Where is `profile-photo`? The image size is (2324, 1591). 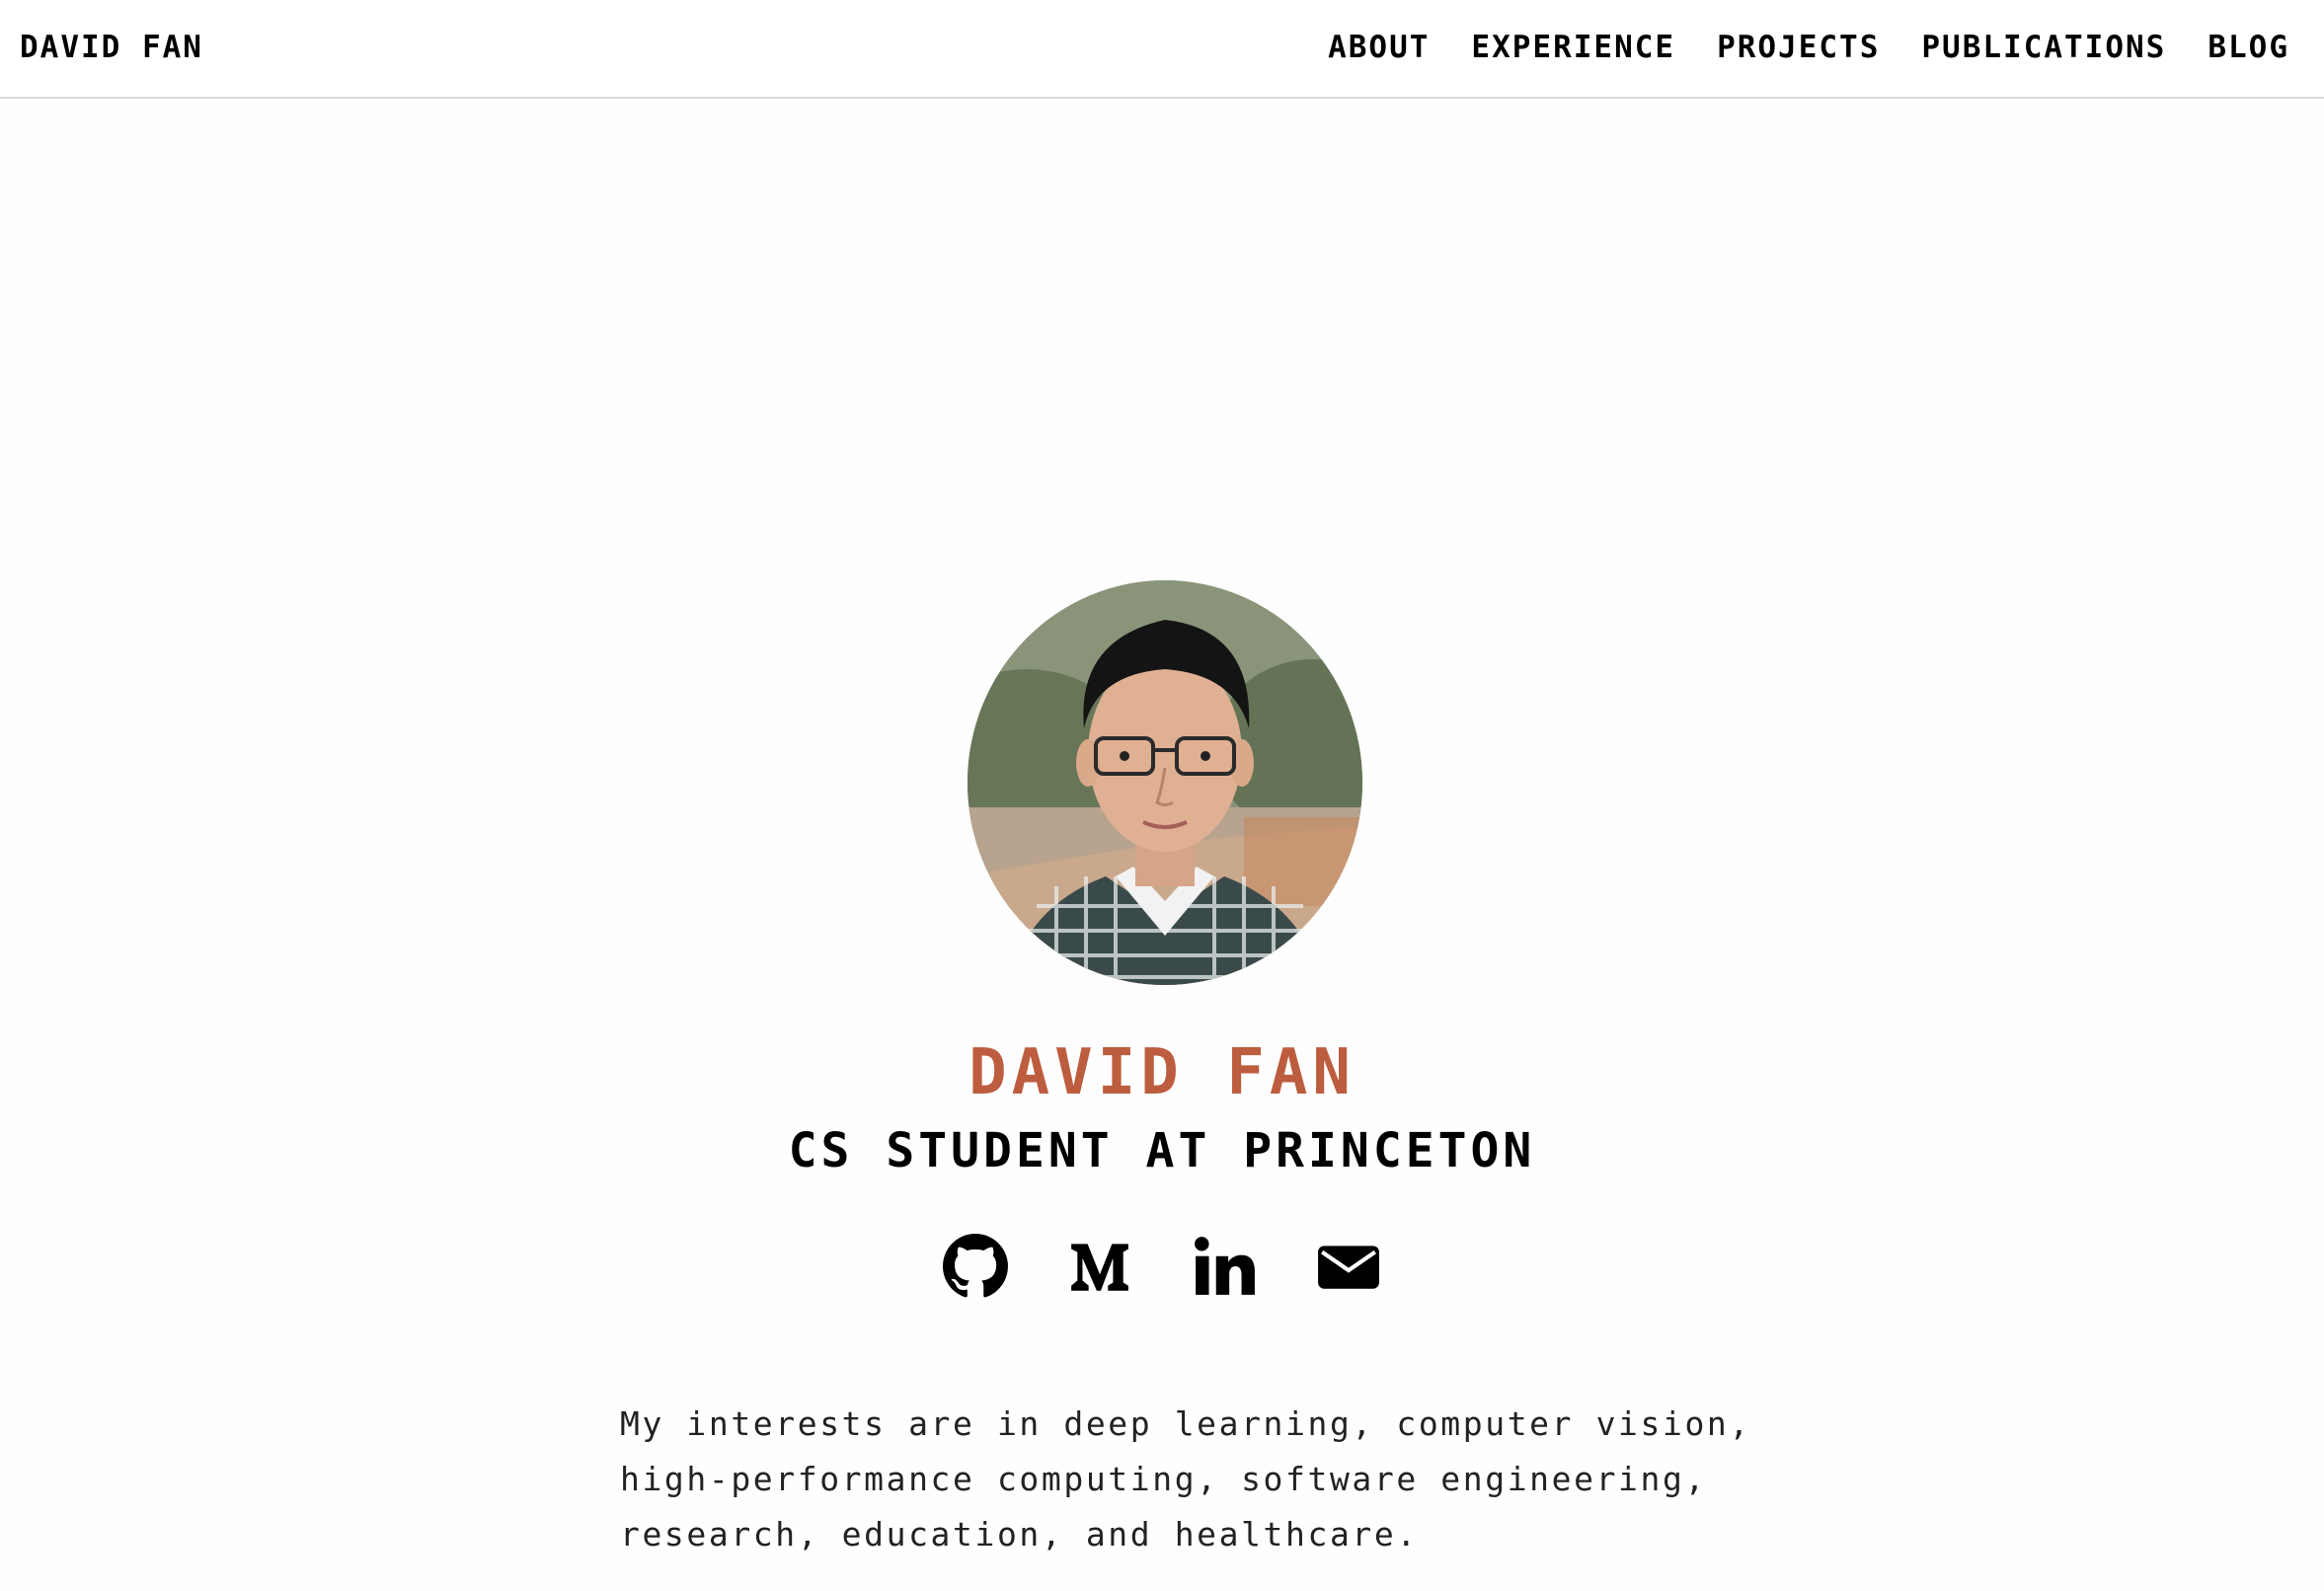
profile-photo is located at coordinates (1165, 782).